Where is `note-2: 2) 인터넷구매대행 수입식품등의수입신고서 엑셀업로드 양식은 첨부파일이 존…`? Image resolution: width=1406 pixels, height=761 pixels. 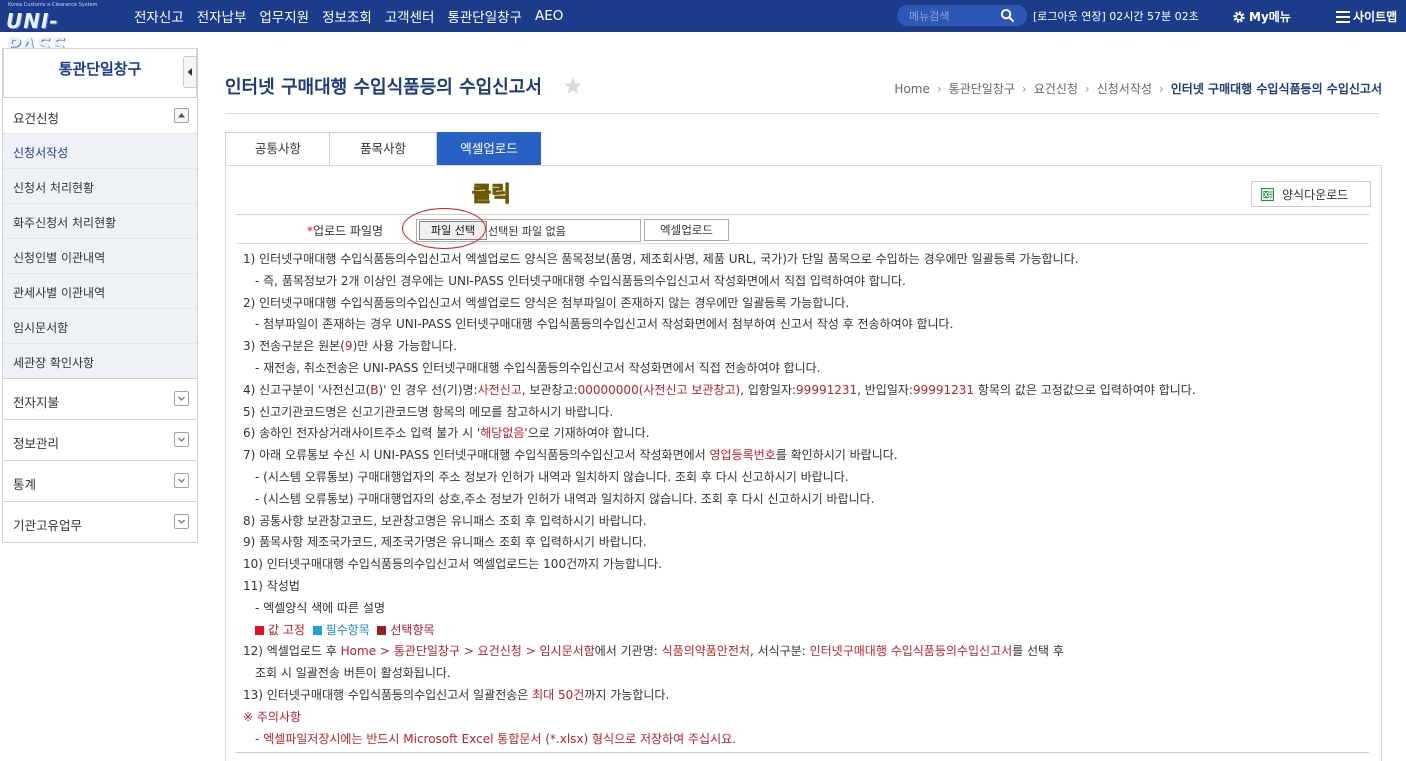
note-2: 2) 인터넷구매대행 수입식품등의수입신고서 엑셀업로드 양식은 첨부파일이 존… is located at coordinates (546, 302).